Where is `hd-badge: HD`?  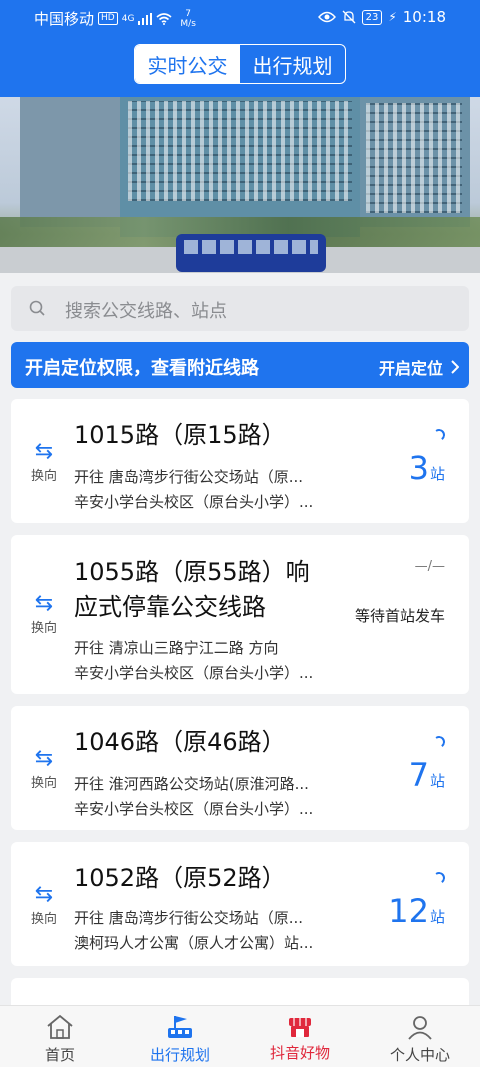
hd-badge: HD is located at coordinates (108, 18).